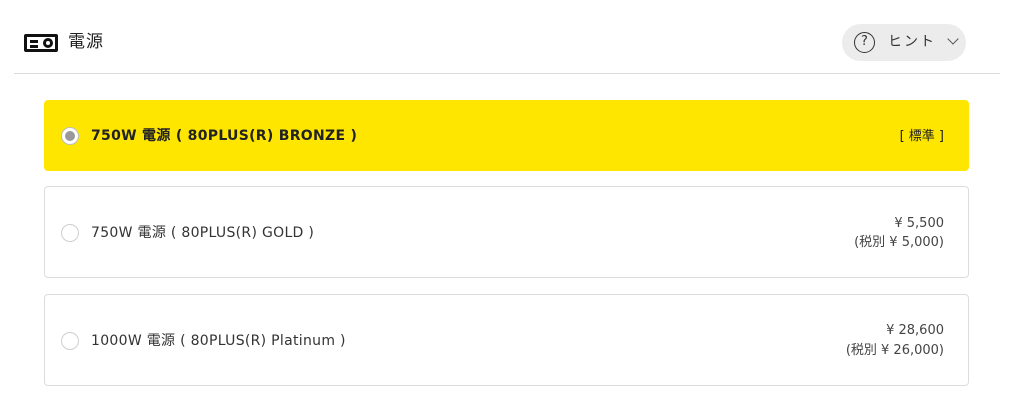 The image size is (1024, 412). Describe the element at coordinates (224, 136) in the screenshot. I see `option-label: 750W 電源 ( 80PLUS(R) BRONZE )` at that location.